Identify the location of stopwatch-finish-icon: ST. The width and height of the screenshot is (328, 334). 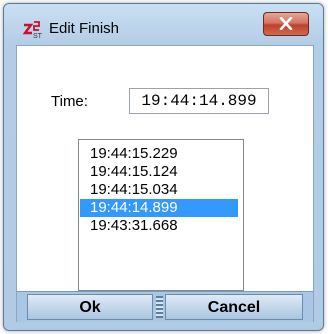
(32, 30).